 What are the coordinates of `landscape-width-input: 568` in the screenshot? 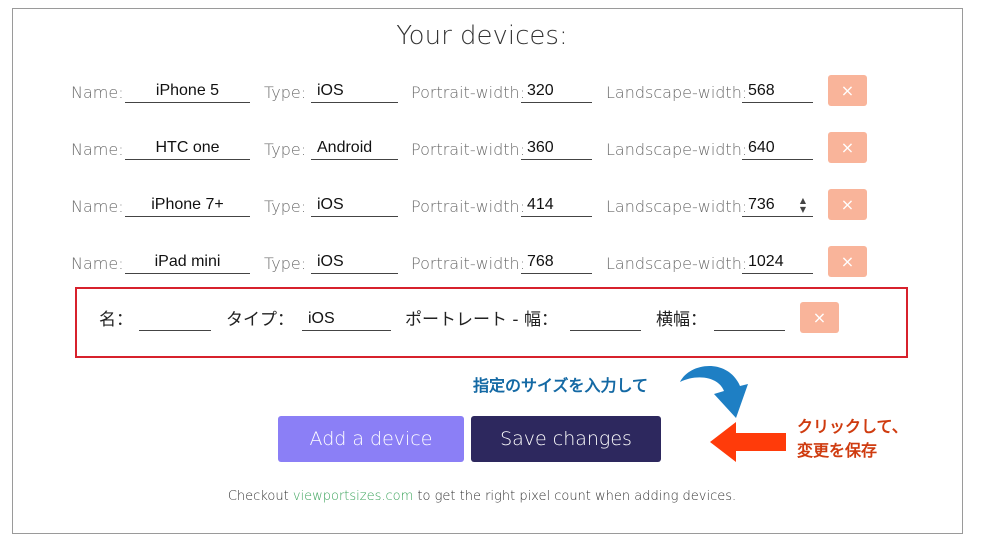 It's located at (777, 91).